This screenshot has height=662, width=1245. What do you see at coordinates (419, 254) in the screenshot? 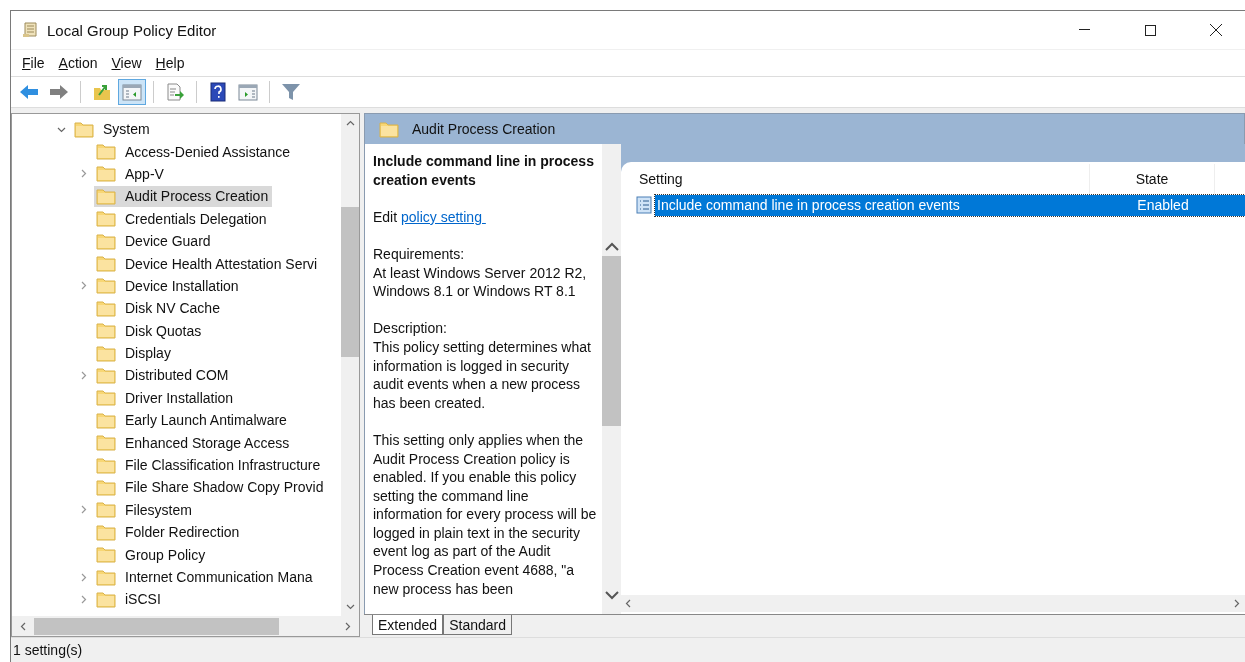
I see `requirements-label: Requirements:` at bounding box center [419, 254].